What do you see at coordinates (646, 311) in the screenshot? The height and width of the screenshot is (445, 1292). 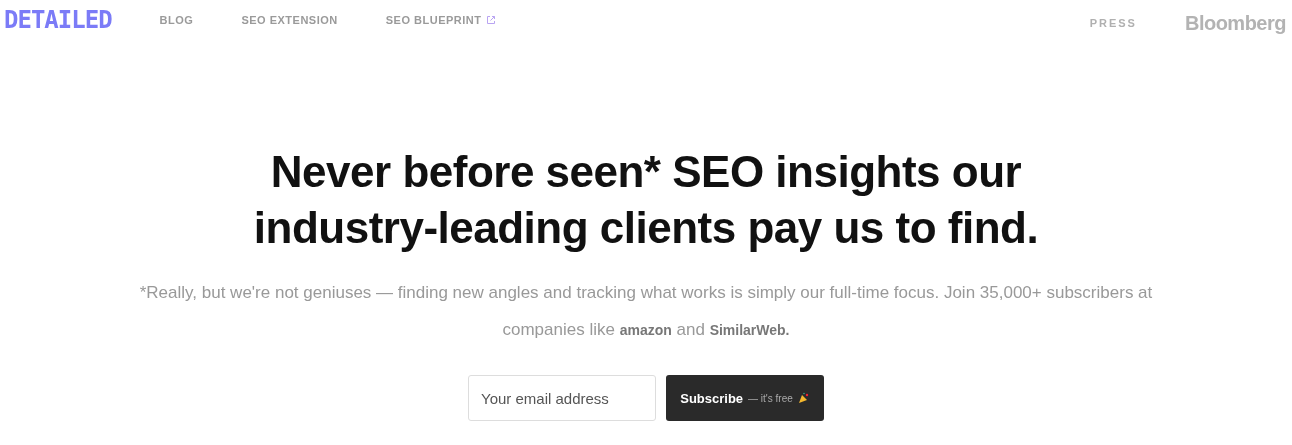 I see `hero-subtitle: *Really, but we're not geniuses — finding new angles and tracking what works is simply our full-time focus. Join 35,000+ subscribers at companies like amazon and SimilarWeb.` at bounding box center [646, 311].